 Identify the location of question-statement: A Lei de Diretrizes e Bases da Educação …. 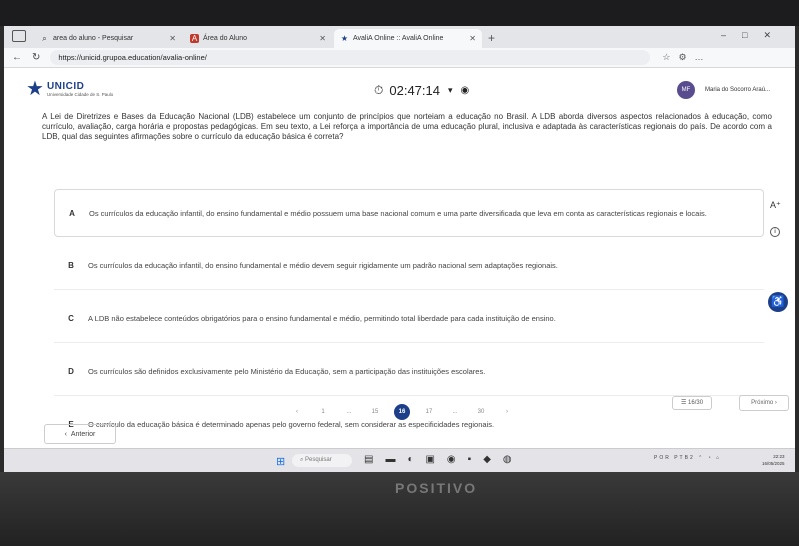
(407, 126).